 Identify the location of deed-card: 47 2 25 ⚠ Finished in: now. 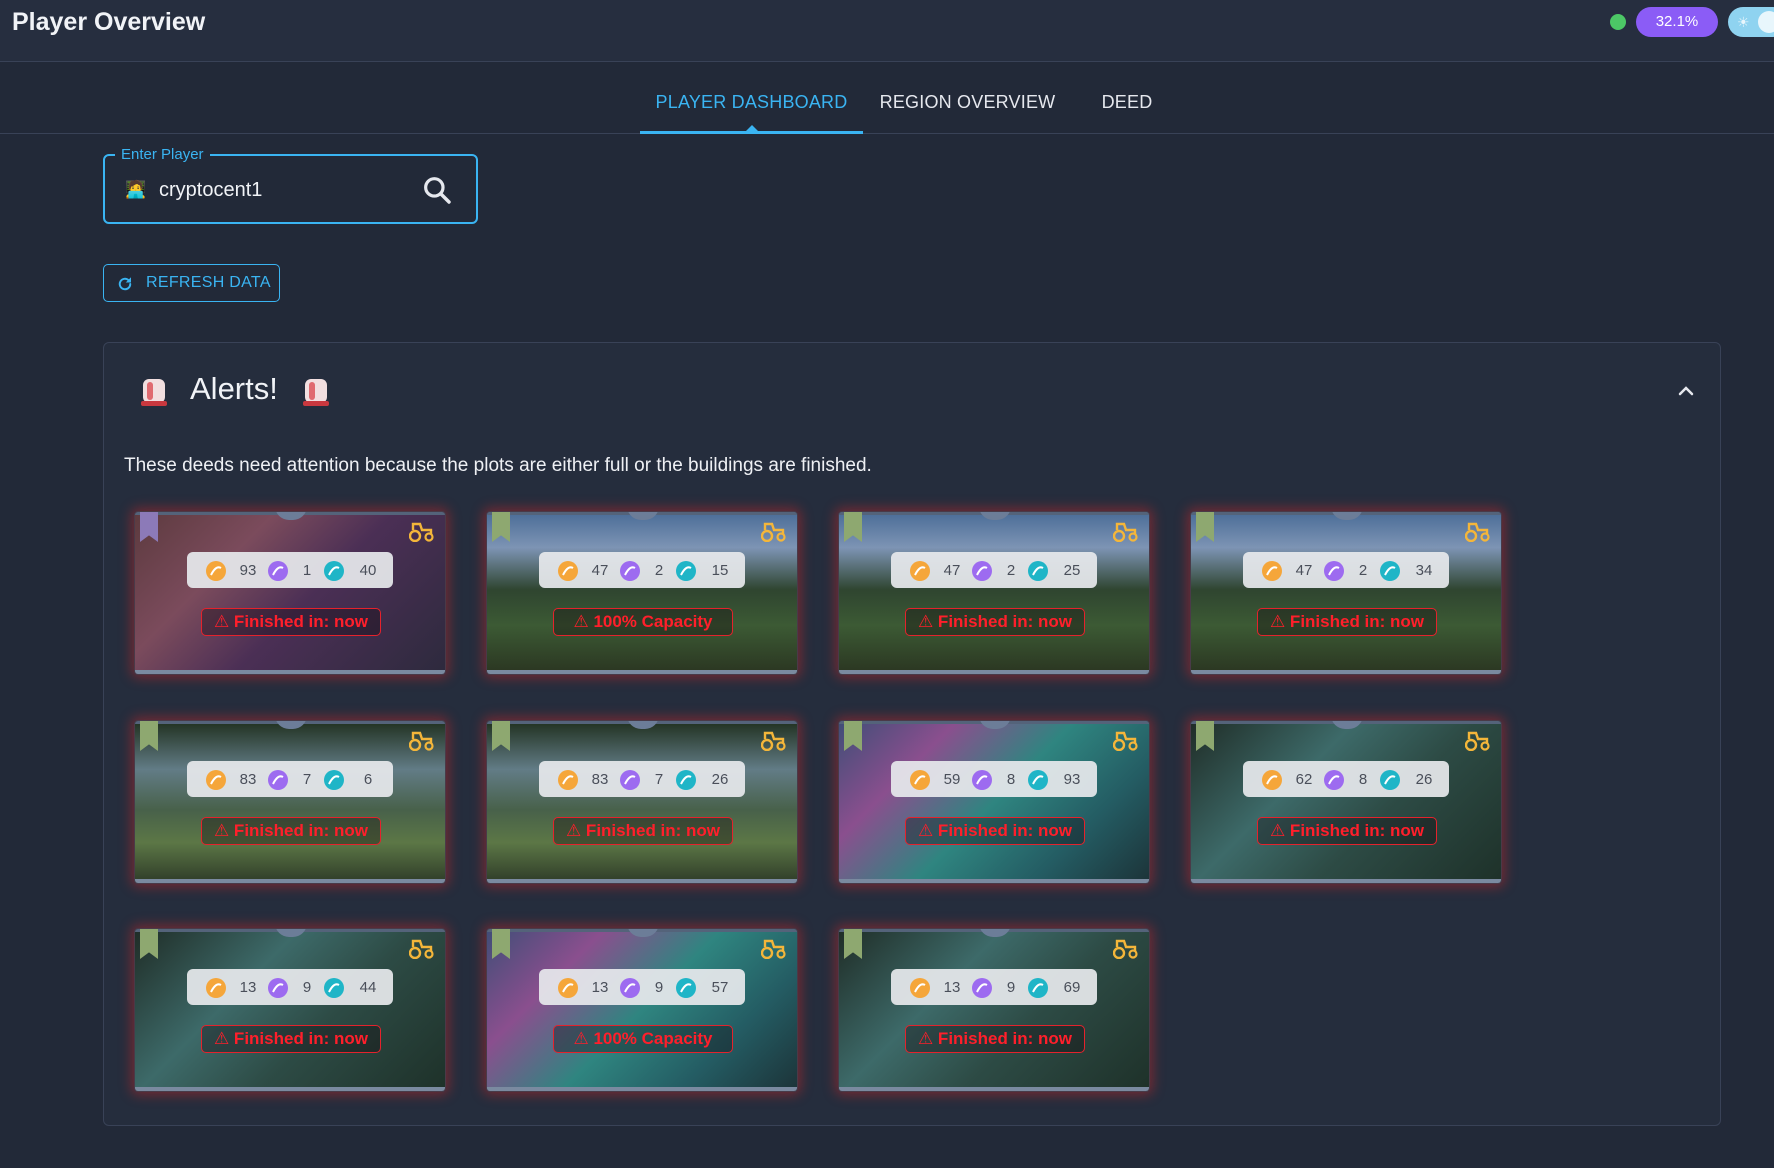
(994, 593).